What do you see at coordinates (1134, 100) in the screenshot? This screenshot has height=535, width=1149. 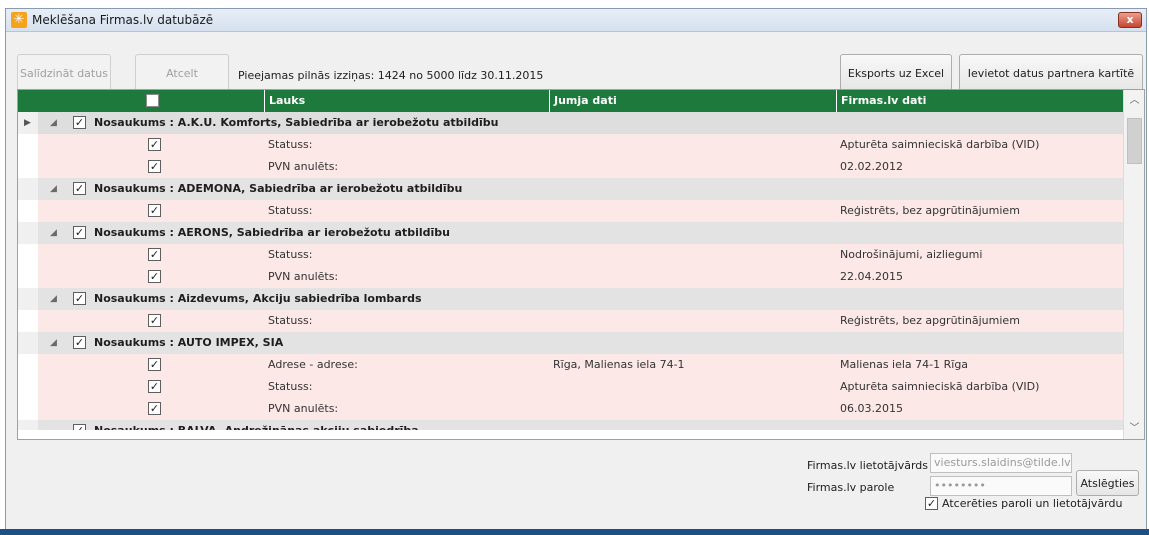 I see `scroll-up-icon: ︿` at bounding box center [1134, 100].